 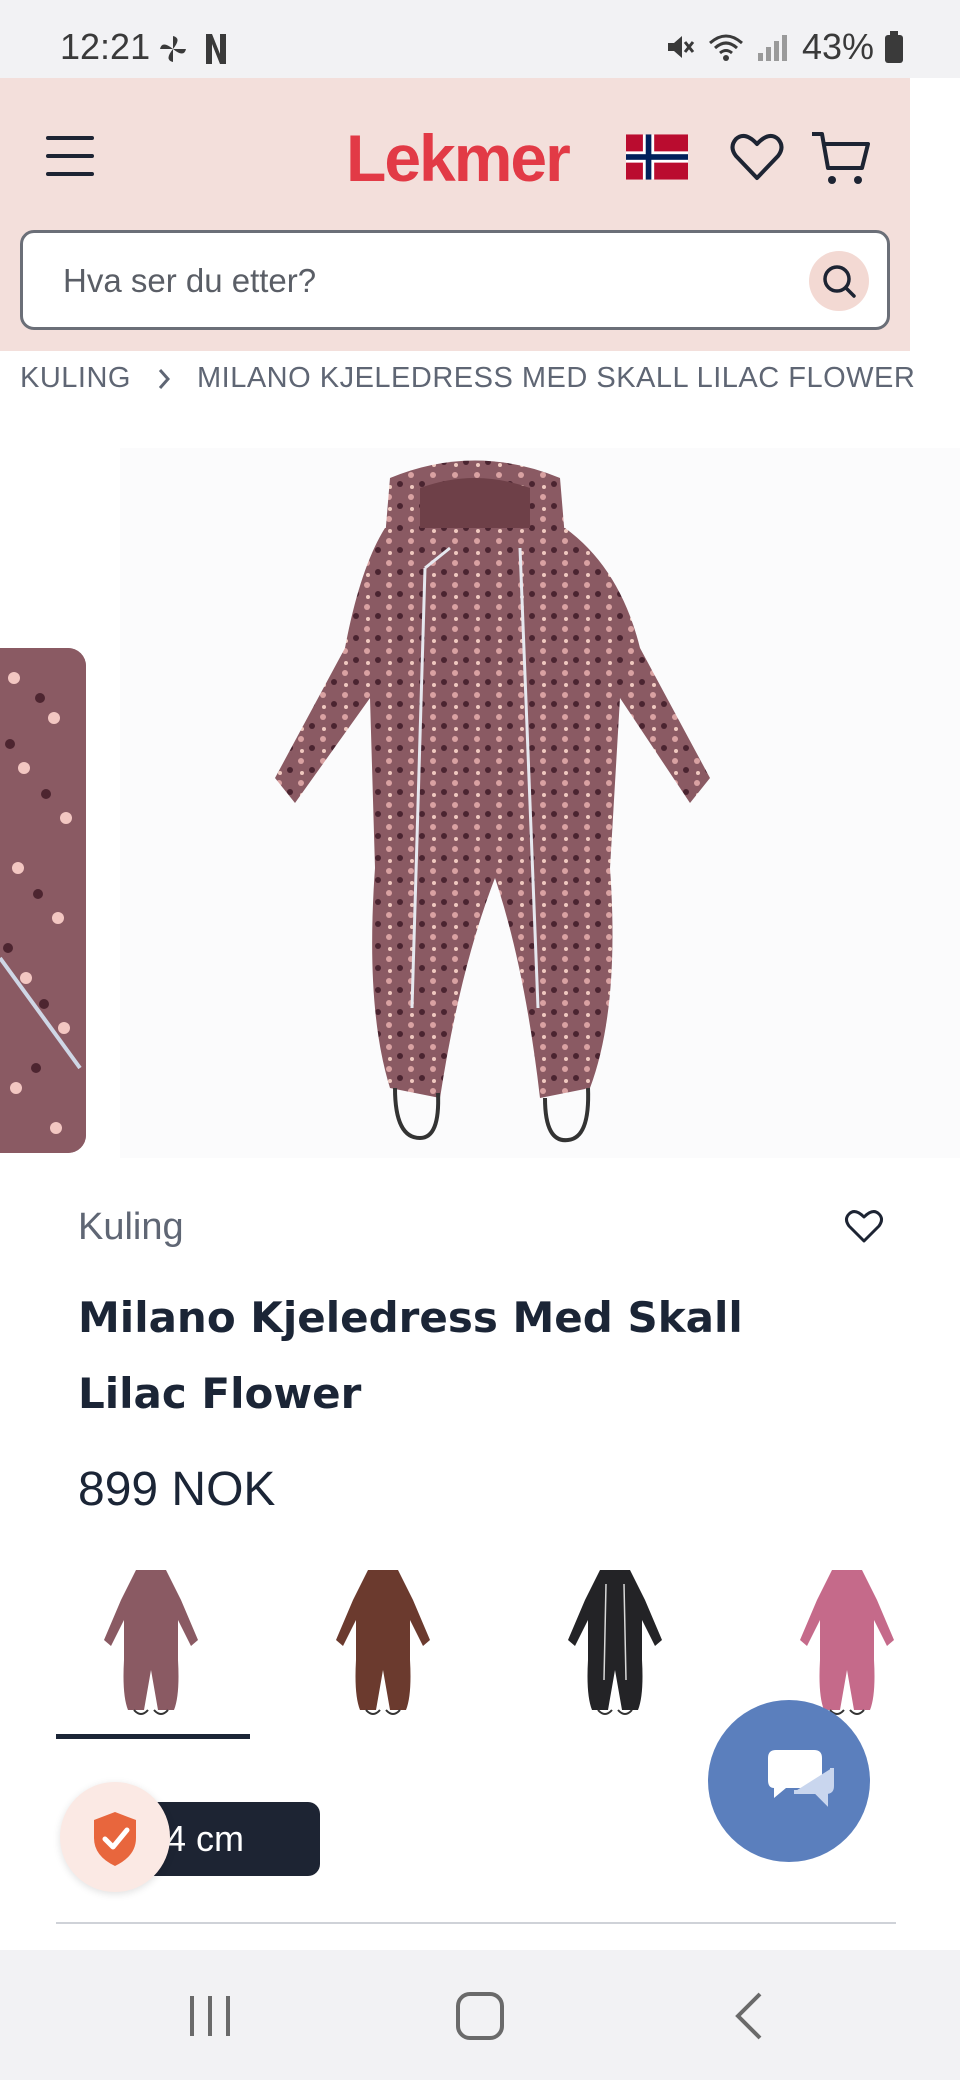 What do you see at coordinates (556, 378) in the screenshot?
I see `breadcrumb-current: MILANO KJELEDRESS MED SKALL LILAC FLOWER` at bounding box center [556, 378].